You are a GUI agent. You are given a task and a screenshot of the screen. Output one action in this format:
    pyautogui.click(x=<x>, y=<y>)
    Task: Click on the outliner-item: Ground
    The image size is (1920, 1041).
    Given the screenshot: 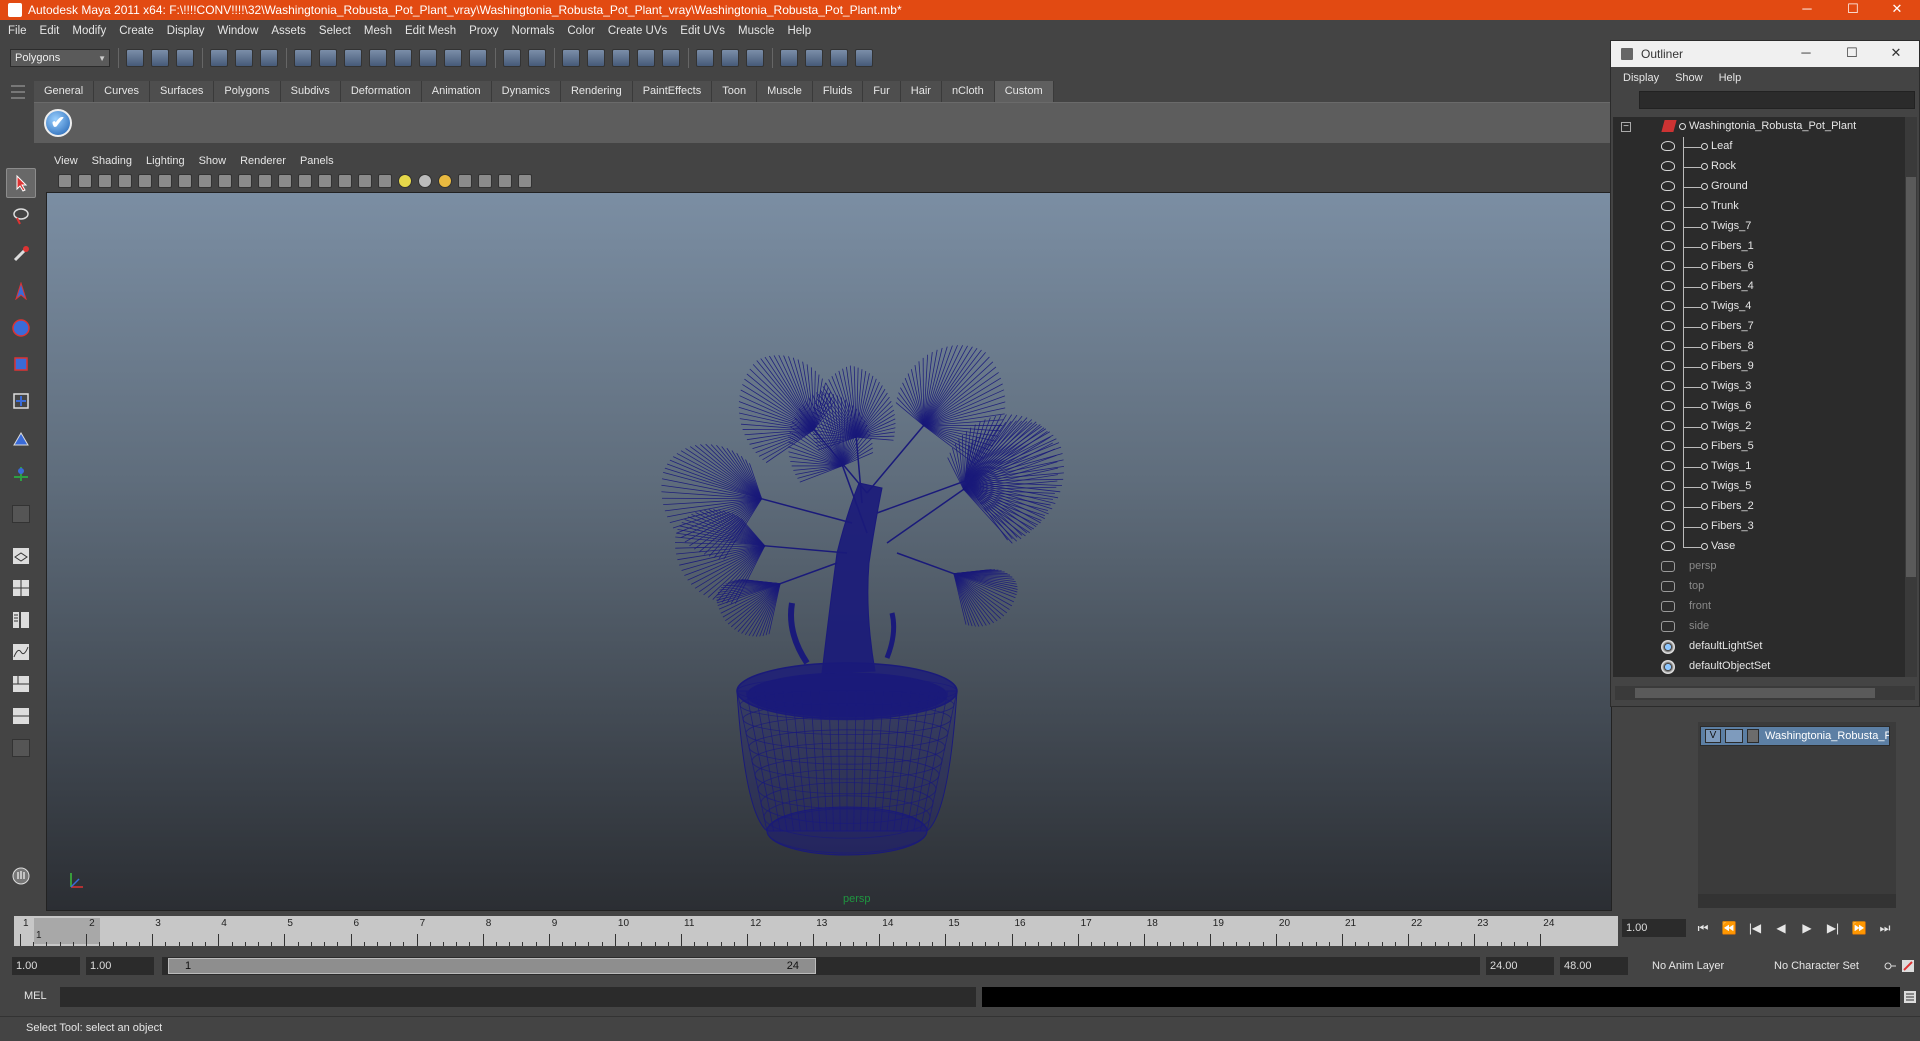 What is the action you would take?
    pyautogui.click(x=1758, y=187)
    